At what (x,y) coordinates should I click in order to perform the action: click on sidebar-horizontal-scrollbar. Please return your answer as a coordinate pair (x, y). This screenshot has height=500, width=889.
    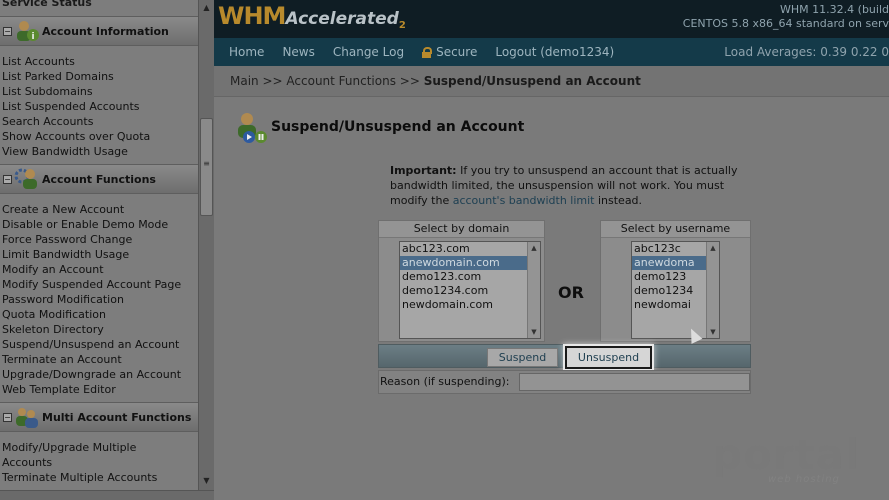
    Looking at the image, I should click on (107, 495).